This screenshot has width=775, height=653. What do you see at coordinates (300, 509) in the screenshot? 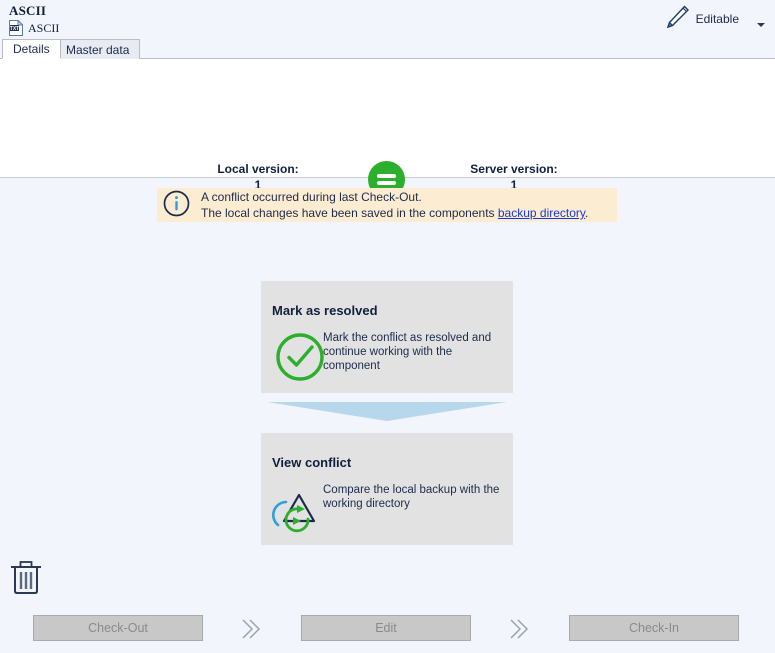
I see `compare-conflict-icon` at bounding box center [300, 509].